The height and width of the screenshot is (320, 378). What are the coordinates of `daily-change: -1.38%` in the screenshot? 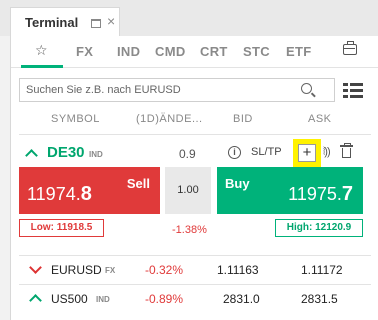 It's located at (189, 230).